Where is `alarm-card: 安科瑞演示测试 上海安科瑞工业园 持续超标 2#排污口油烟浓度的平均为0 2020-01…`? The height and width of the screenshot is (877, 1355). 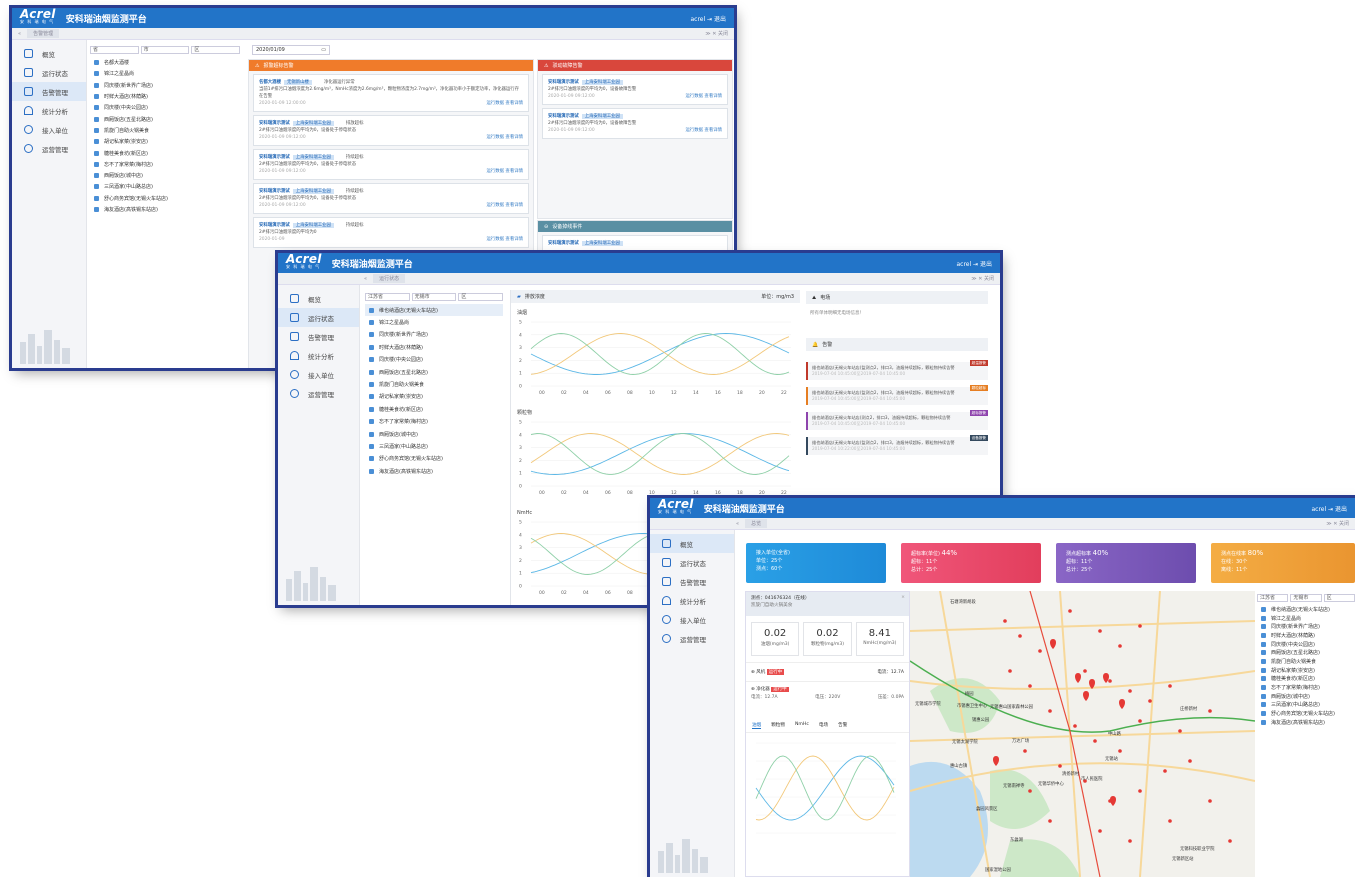 alarm-card: 安科瑞演示测试 上海安科瑞工业园 持续超标 2#排污口油烟浓度的平均为0 2020-01… is located at coordinates (391, 232).